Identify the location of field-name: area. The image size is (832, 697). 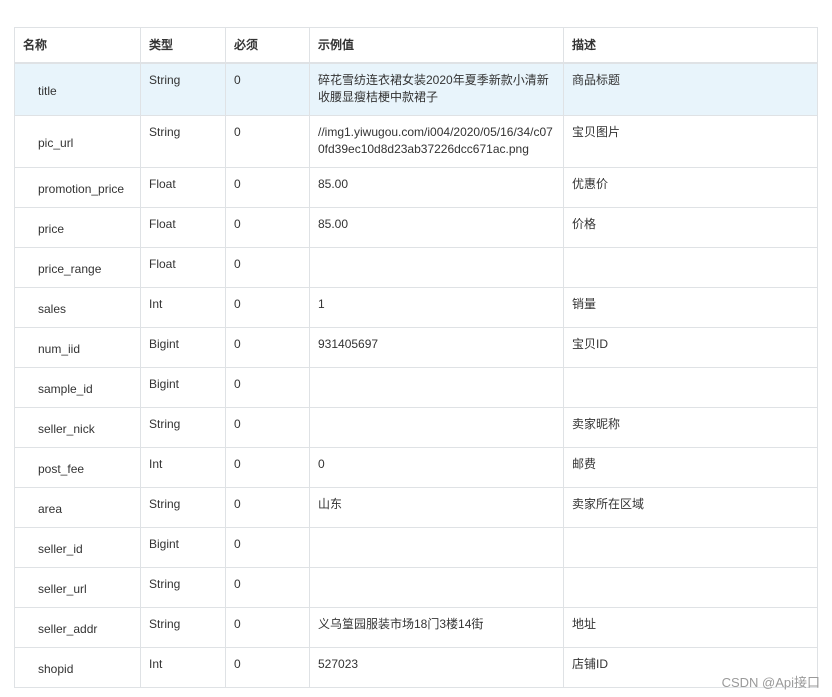
(77, 507).